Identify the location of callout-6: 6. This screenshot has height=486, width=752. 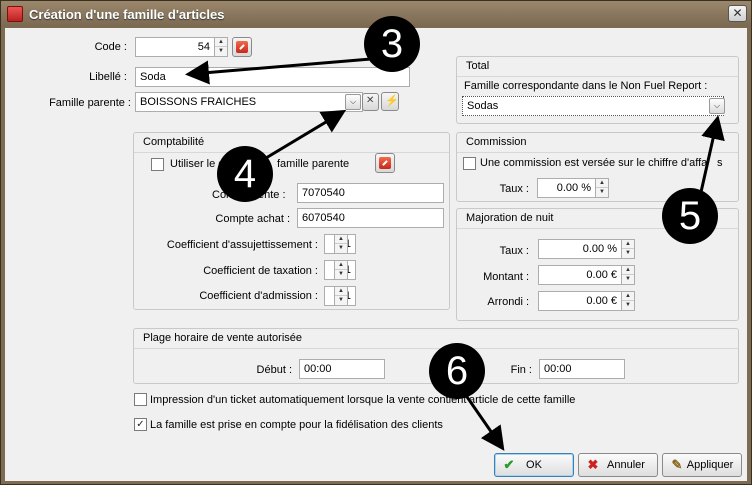
(457, 371).